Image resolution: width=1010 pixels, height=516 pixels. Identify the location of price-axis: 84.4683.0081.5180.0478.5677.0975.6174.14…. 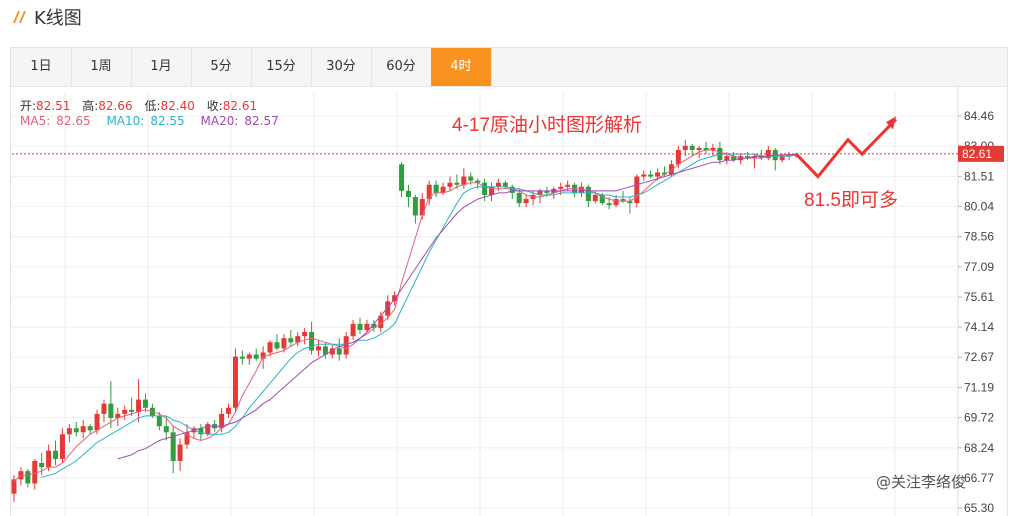
(976, 312).